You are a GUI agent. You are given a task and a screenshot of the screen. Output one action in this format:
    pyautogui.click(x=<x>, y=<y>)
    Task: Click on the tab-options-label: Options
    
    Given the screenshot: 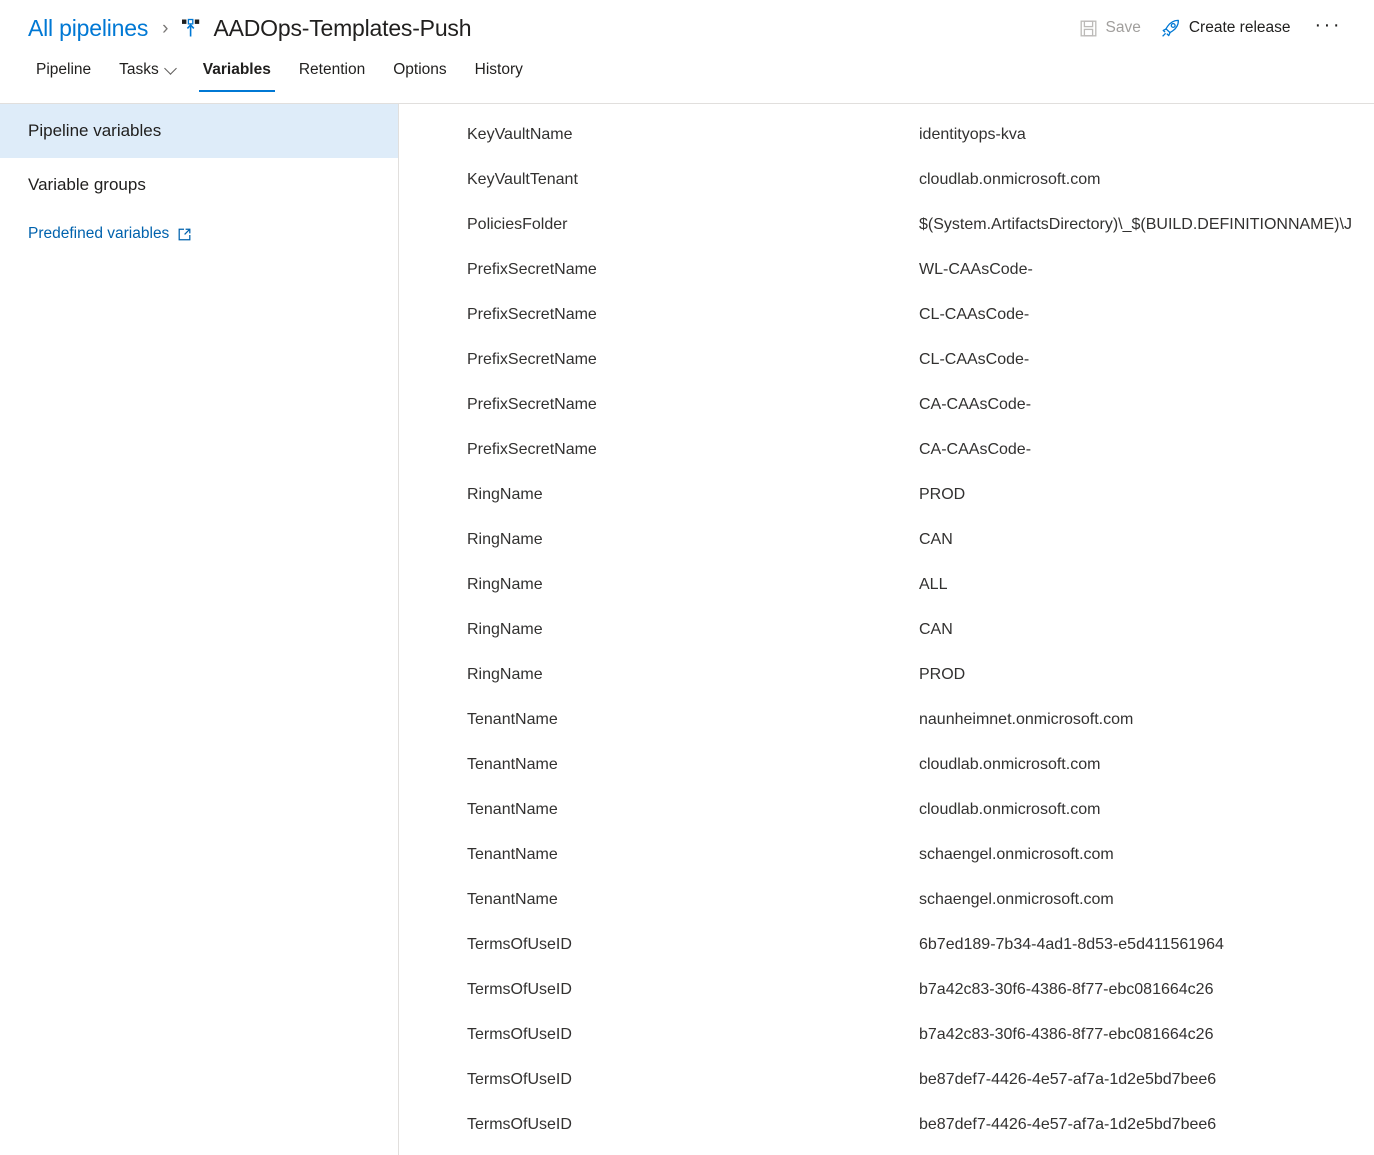 What is the action you would take?
    pyautogui.click(x=420, y=69)
    